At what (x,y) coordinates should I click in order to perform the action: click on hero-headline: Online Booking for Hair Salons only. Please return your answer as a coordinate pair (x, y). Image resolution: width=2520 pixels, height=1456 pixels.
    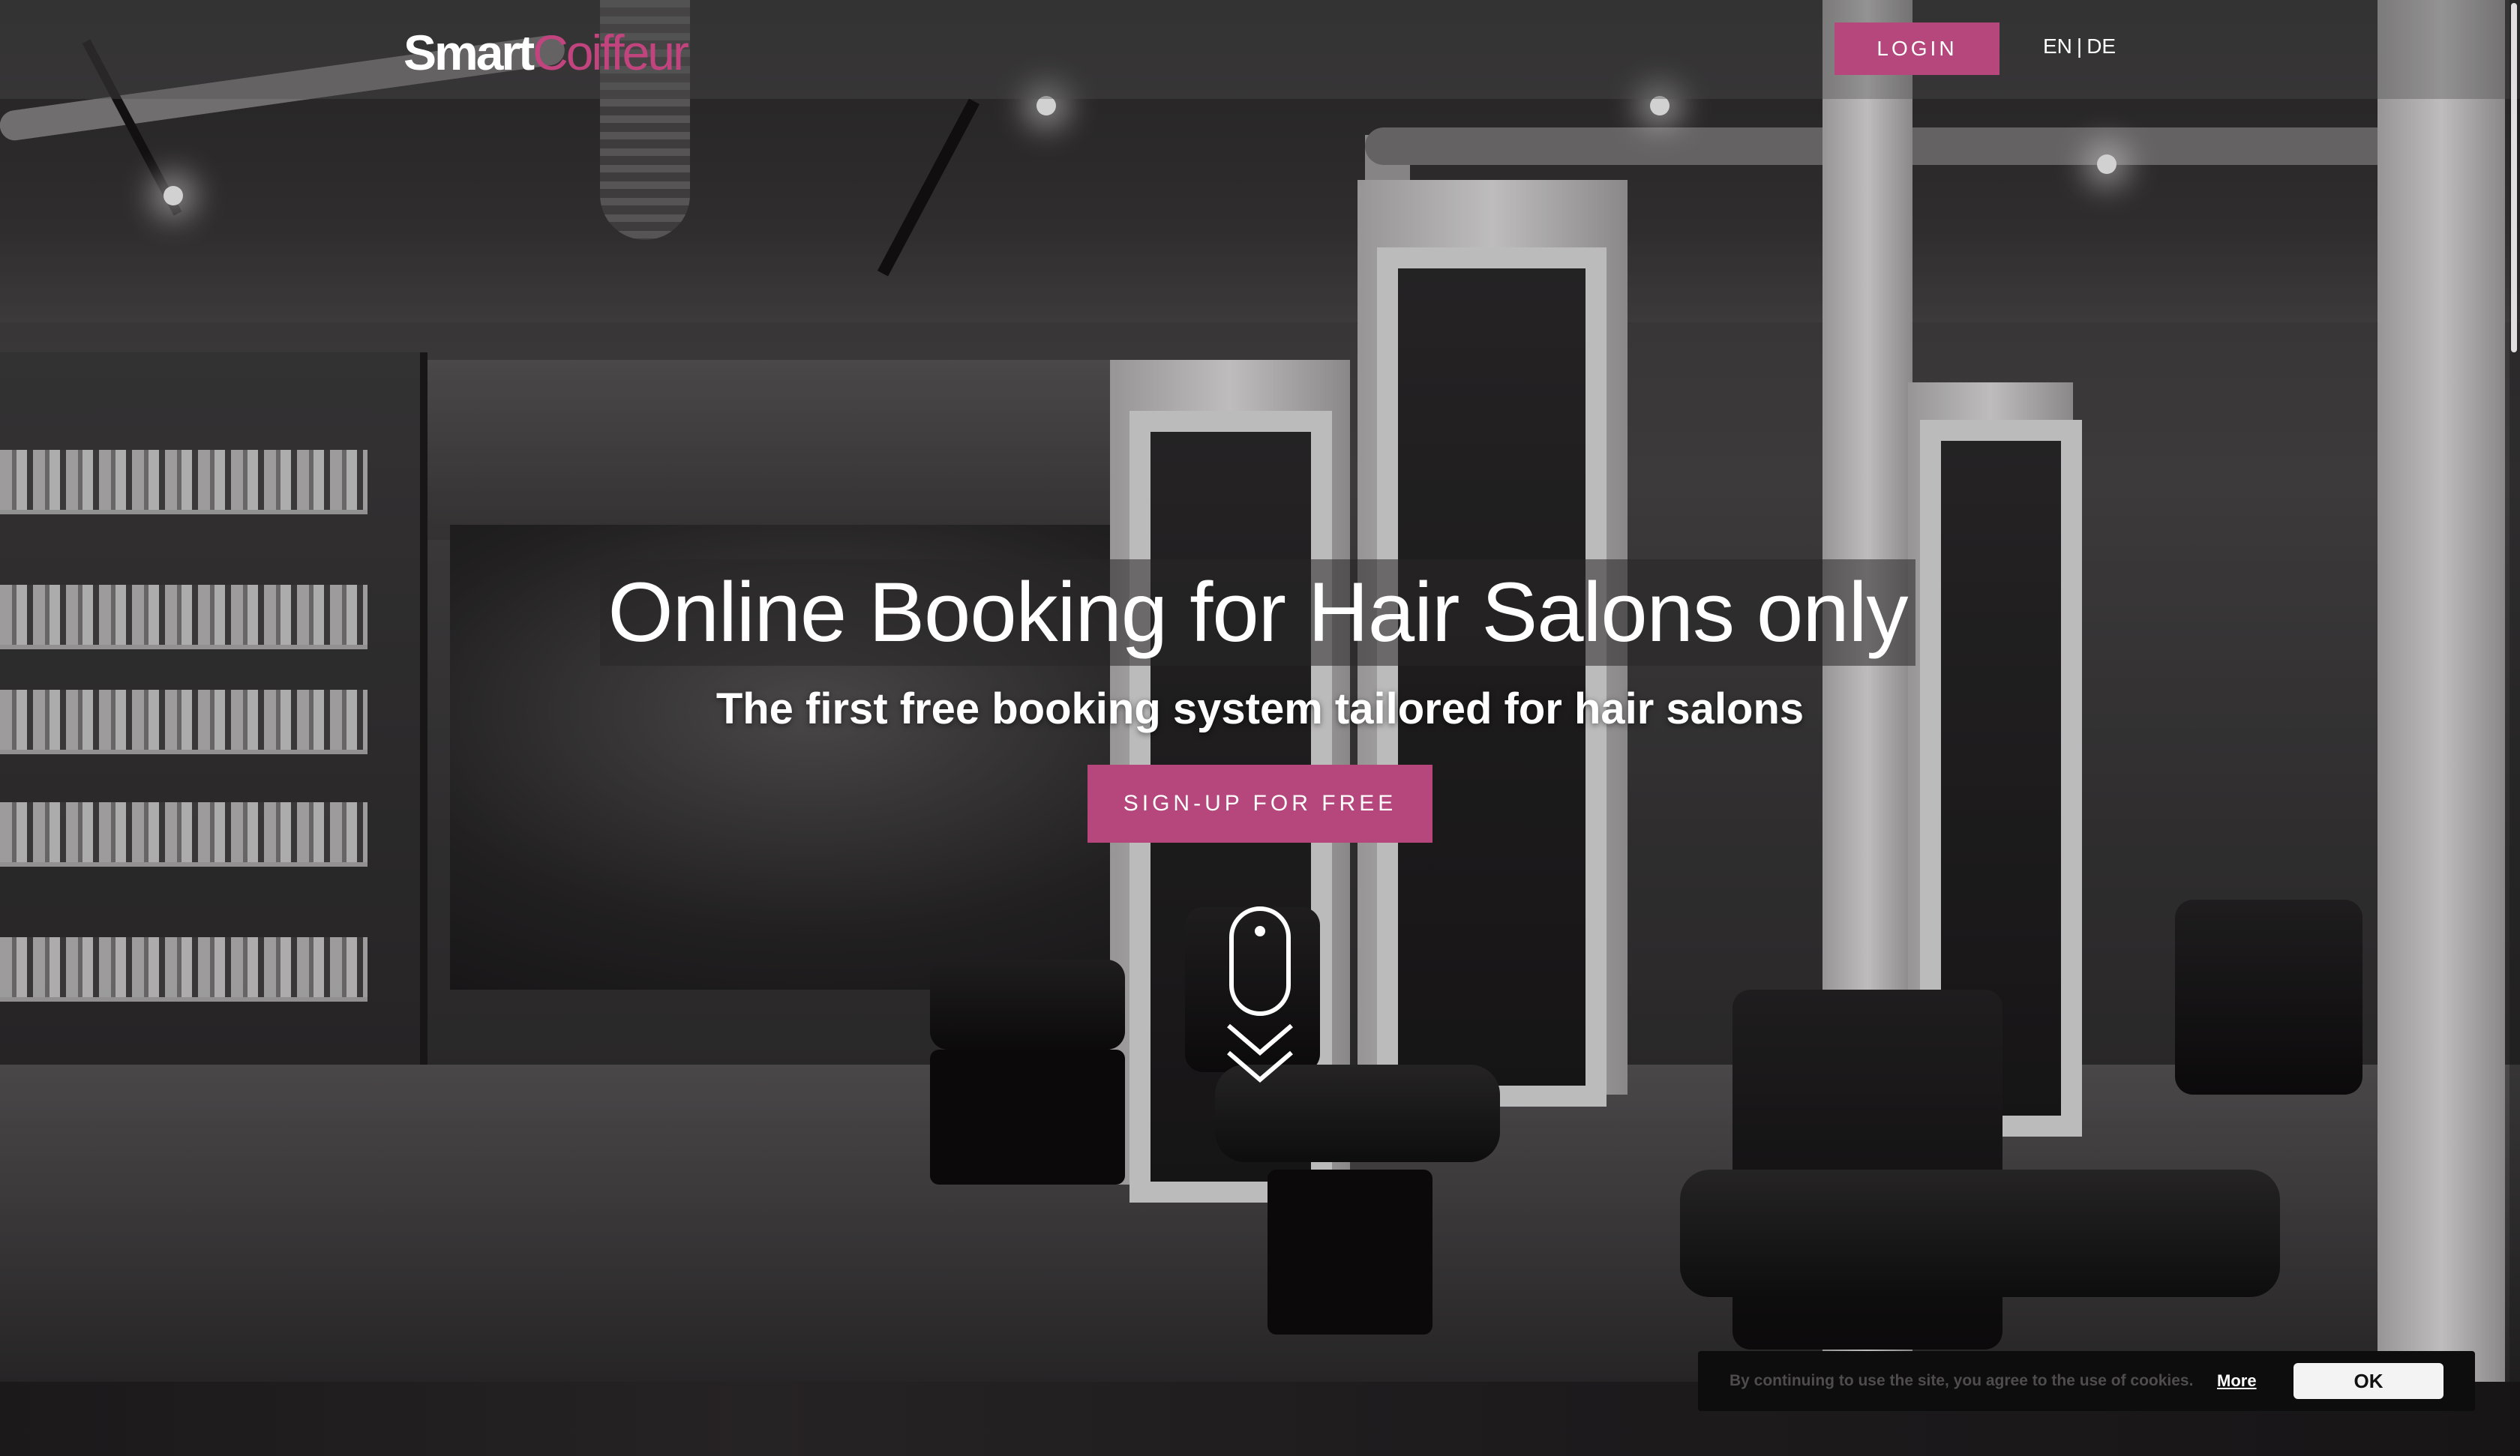
    Looking at the image, I should click on (1258, 612).